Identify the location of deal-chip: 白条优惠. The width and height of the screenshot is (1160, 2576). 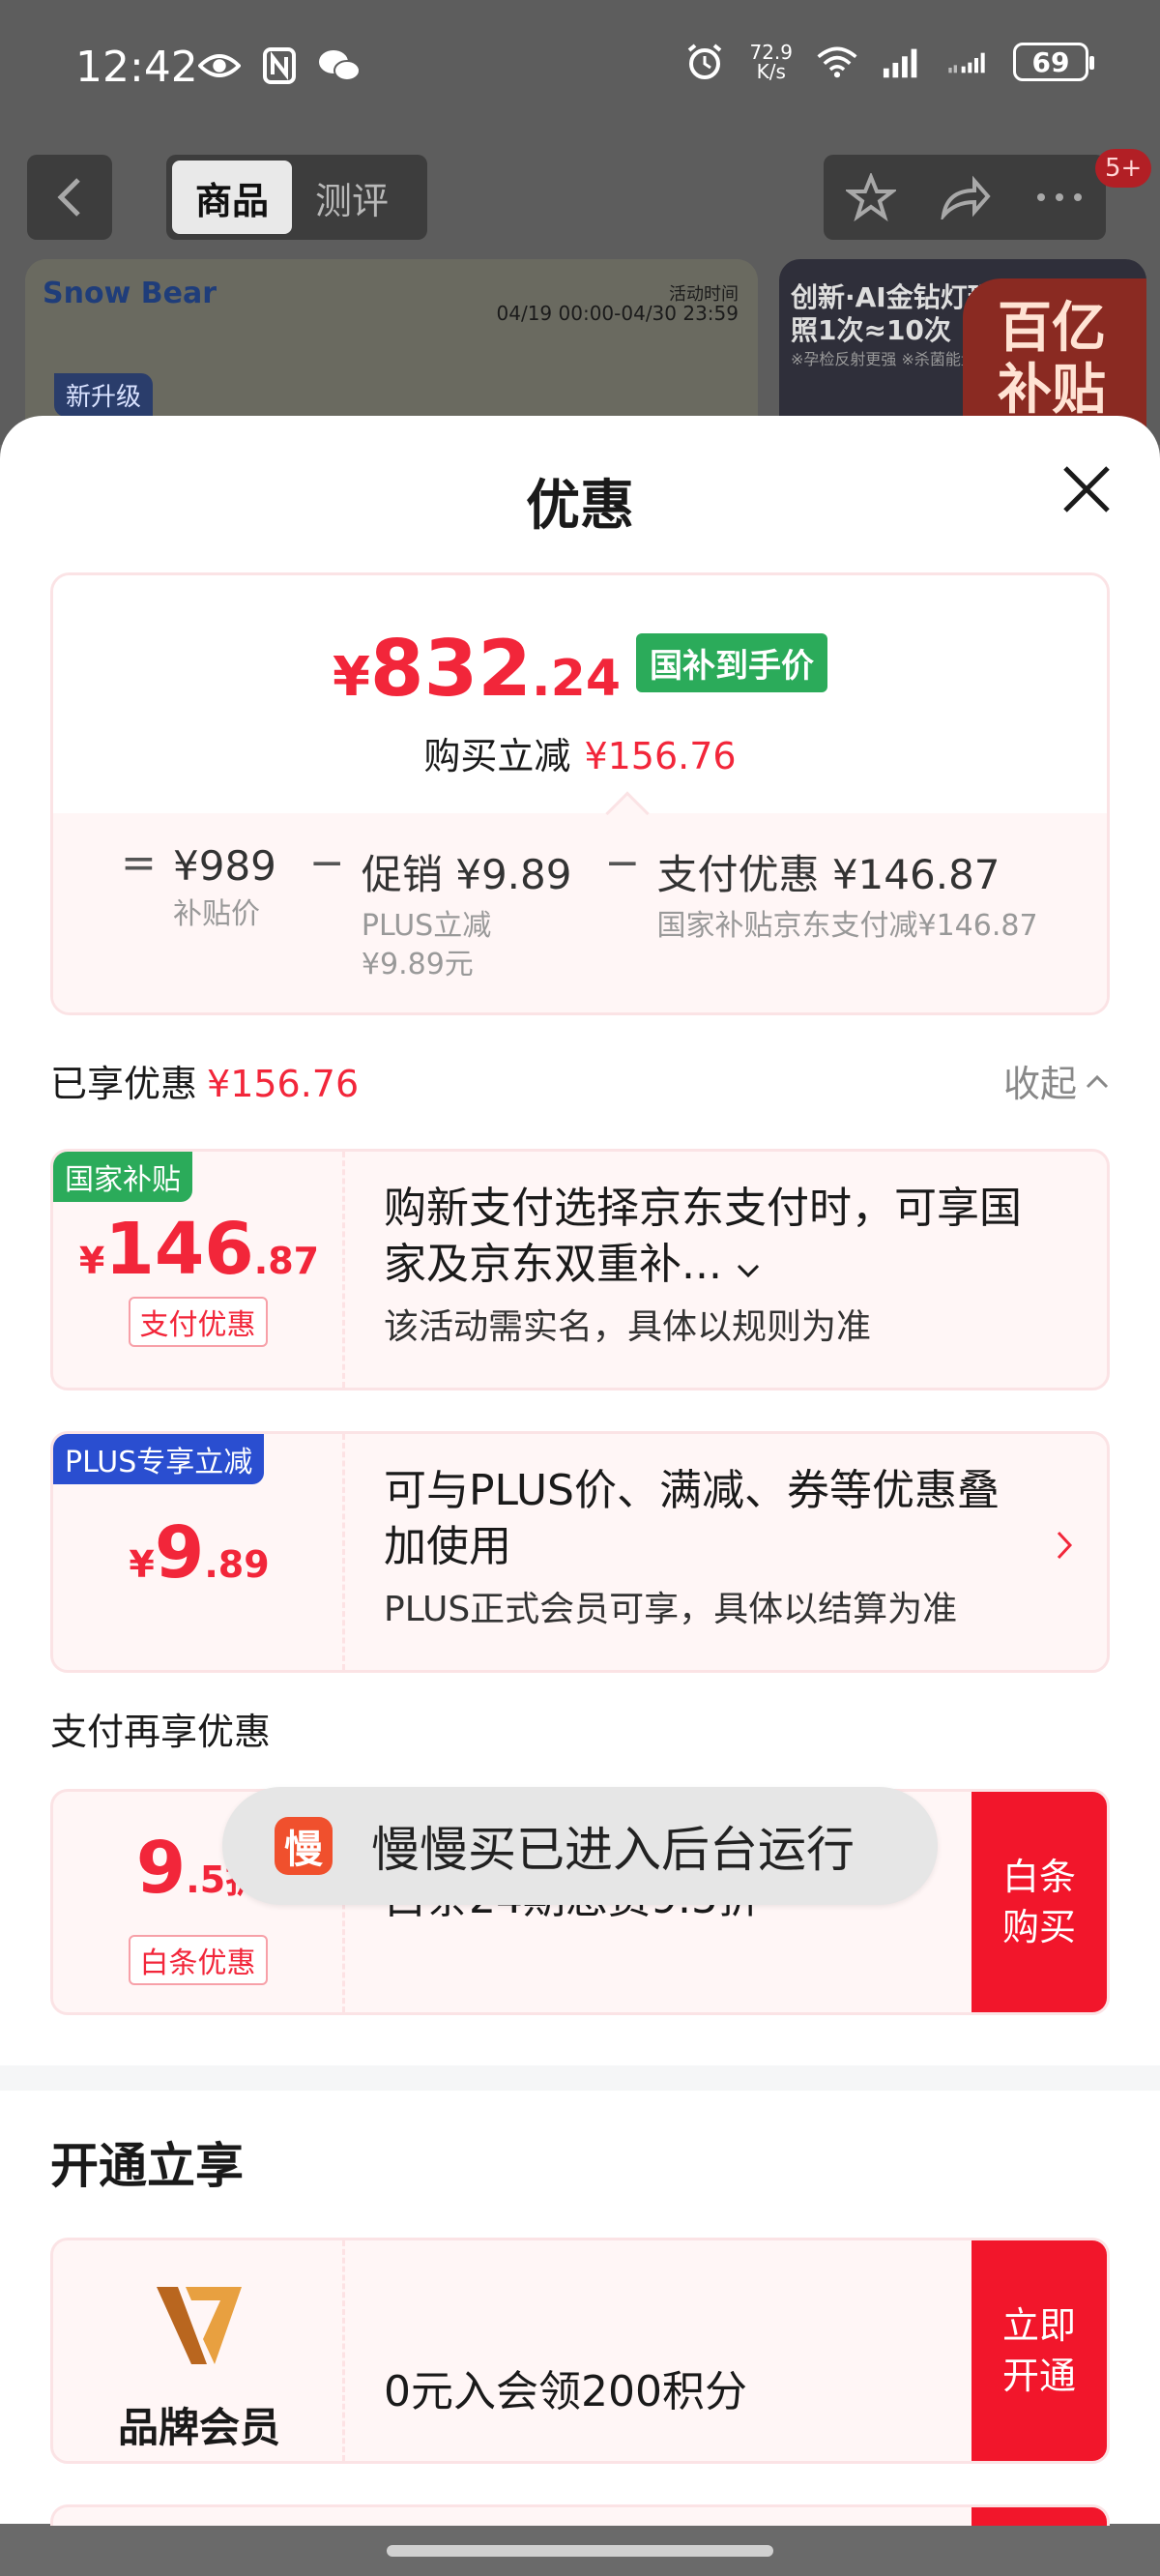
(198, 1960).